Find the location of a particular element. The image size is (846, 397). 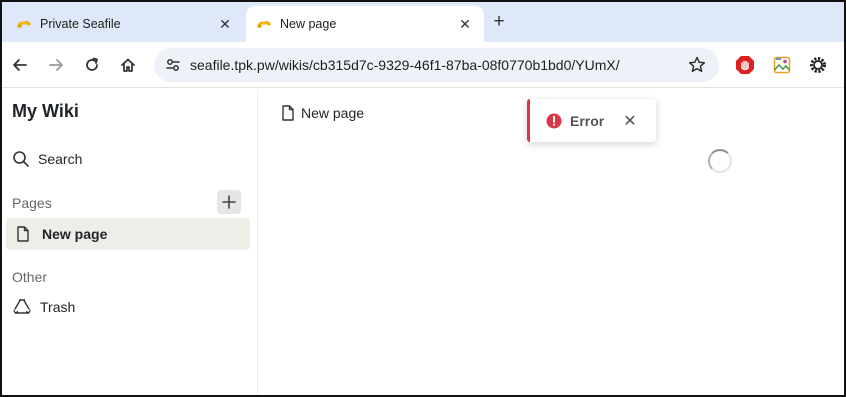

error-toast: Error ✕ is located at coordinates (591, 120).